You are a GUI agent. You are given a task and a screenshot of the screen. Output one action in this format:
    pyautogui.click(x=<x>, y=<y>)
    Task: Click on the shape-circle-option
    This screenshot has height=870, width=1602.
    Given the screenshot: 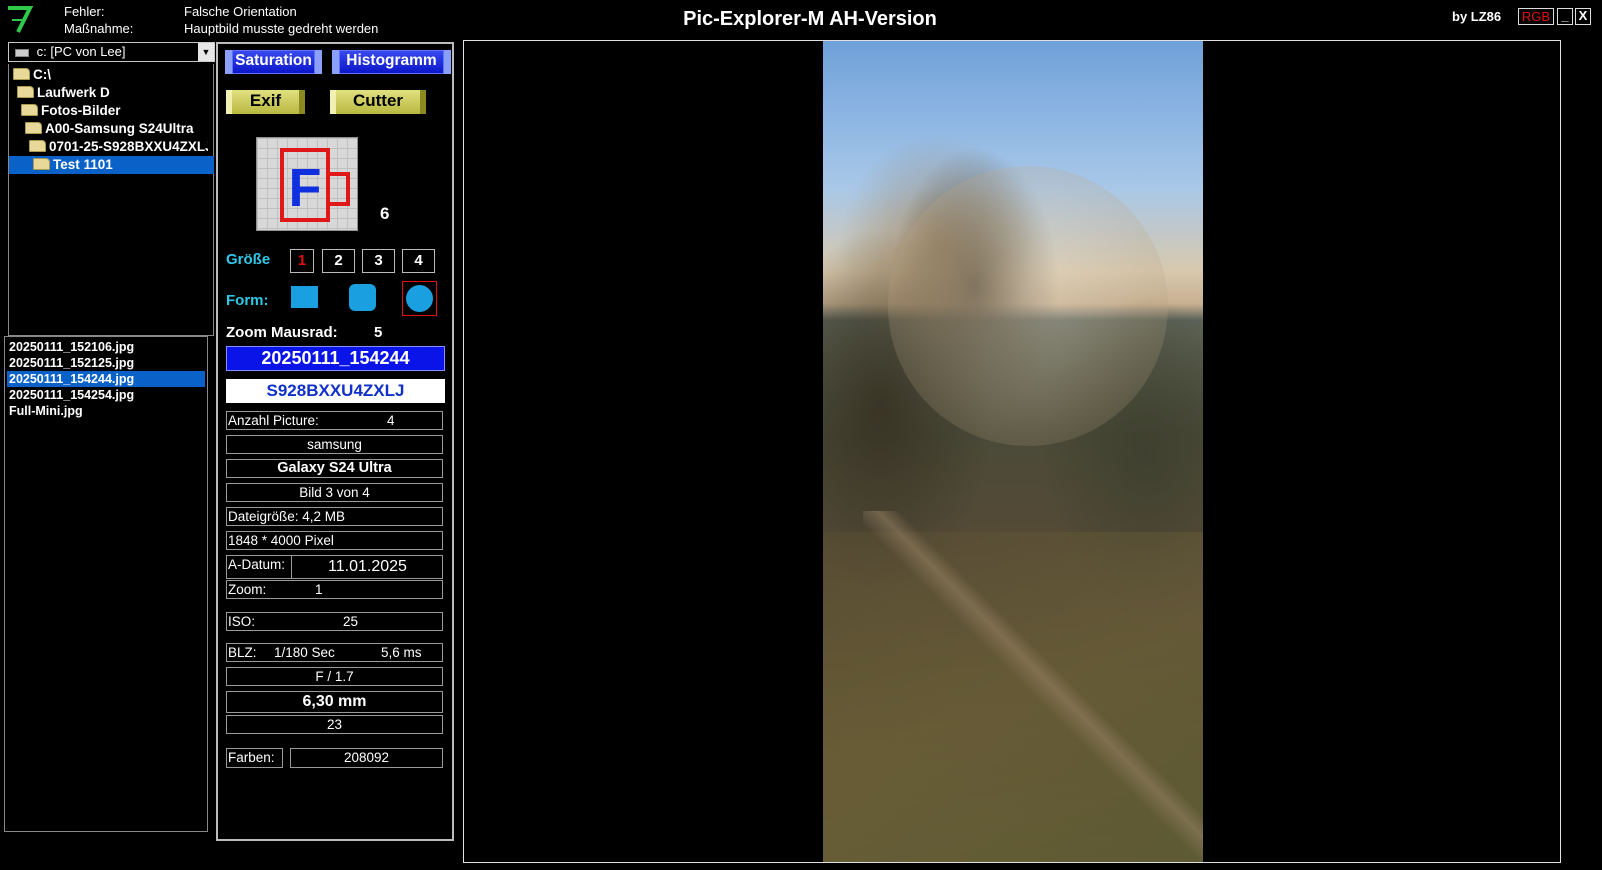 What is the action you would take?
    pyautogui.click(x=419, y=298)
    